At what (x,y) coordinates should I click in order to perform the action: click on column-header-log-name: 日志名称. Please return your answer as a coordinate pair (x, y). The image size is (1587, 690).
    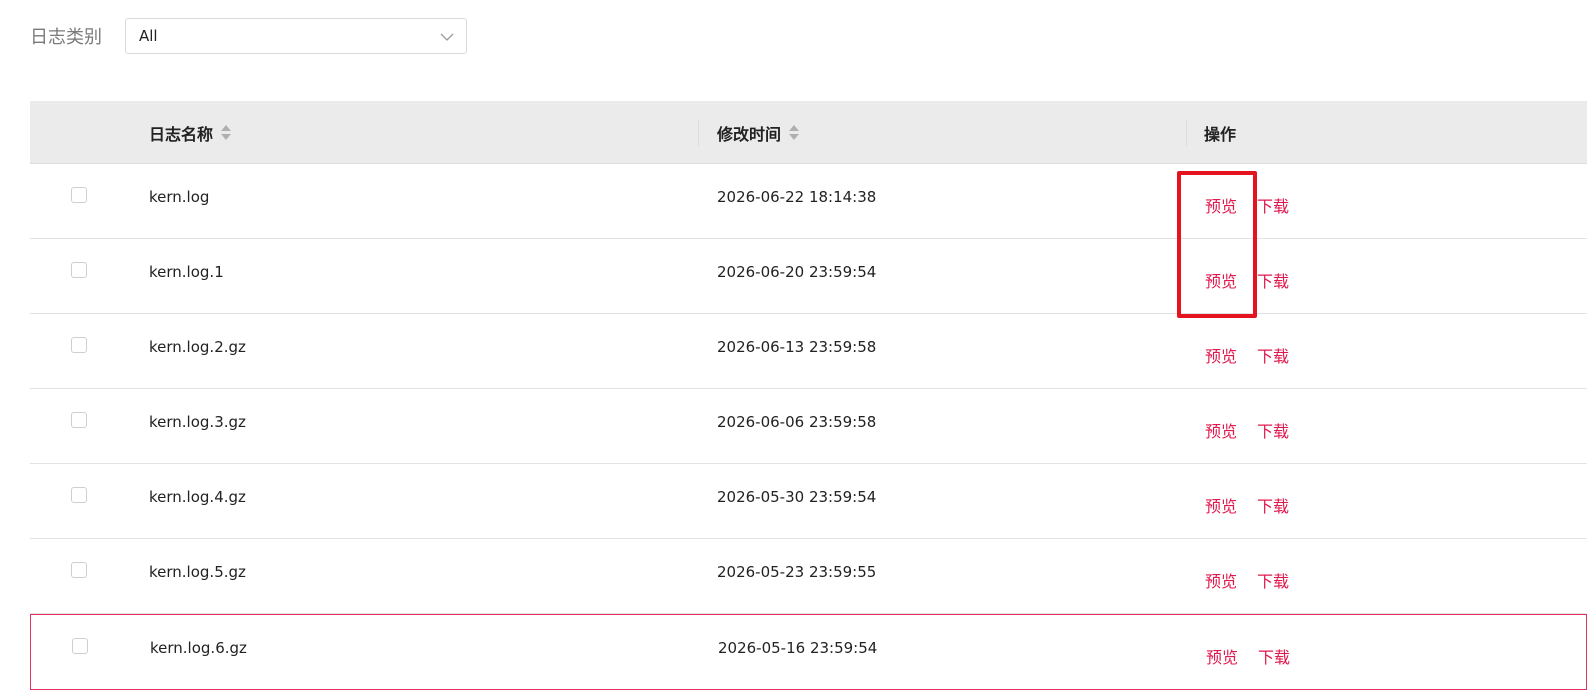
    Looking at the image, I should click on (190, 132).